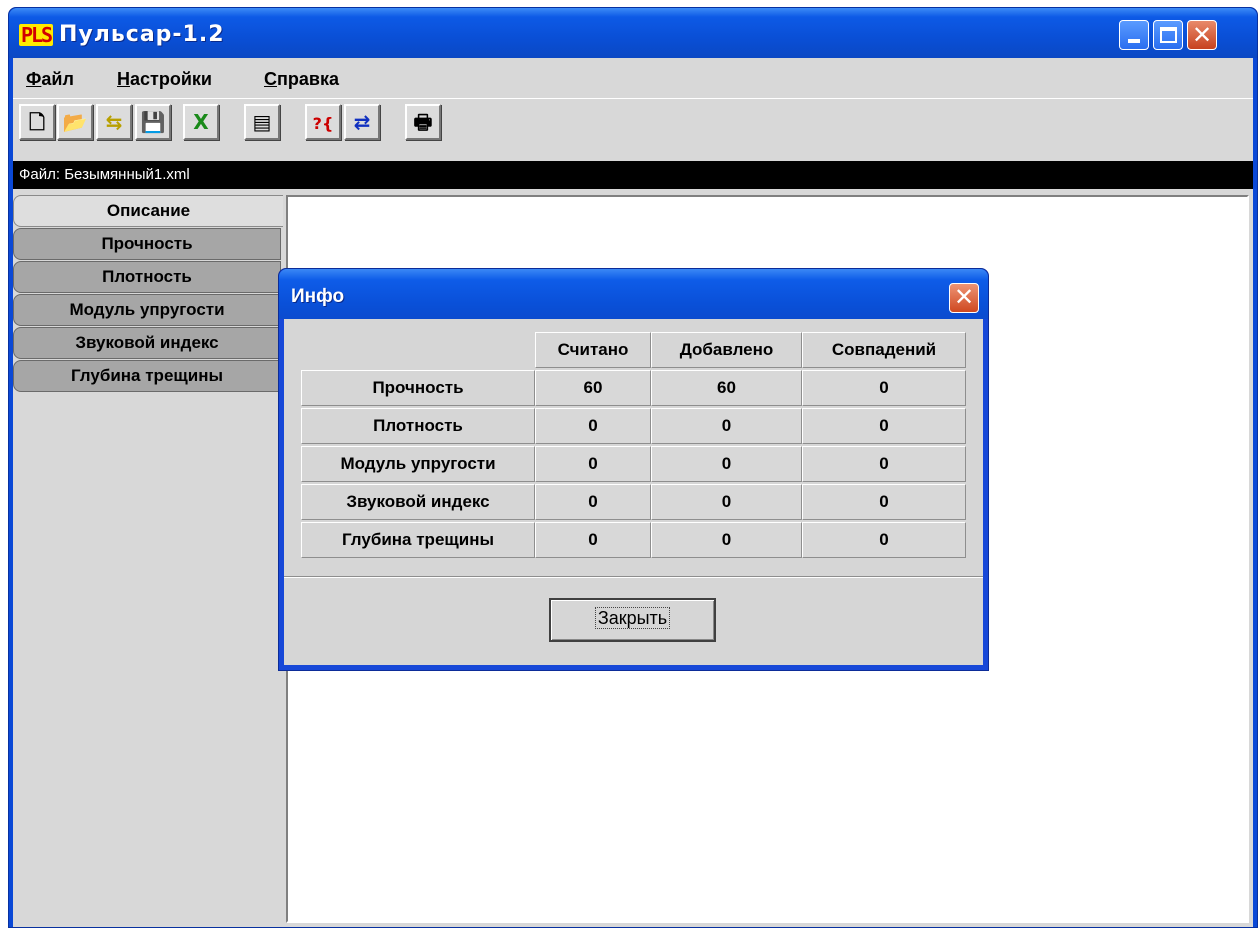 This screenshot has width=1259, height=928. I want to click on maximize-button, so click(1168, 35).